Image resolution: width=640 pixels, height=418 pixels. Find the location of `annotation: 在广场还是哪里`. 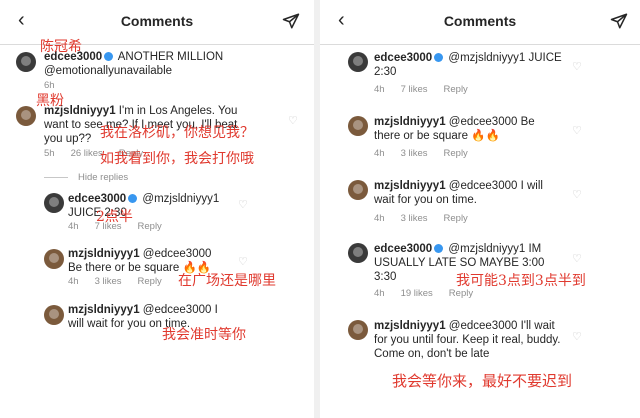

annotation: 在广场还是哪里 is located at coordinates (227, 281).